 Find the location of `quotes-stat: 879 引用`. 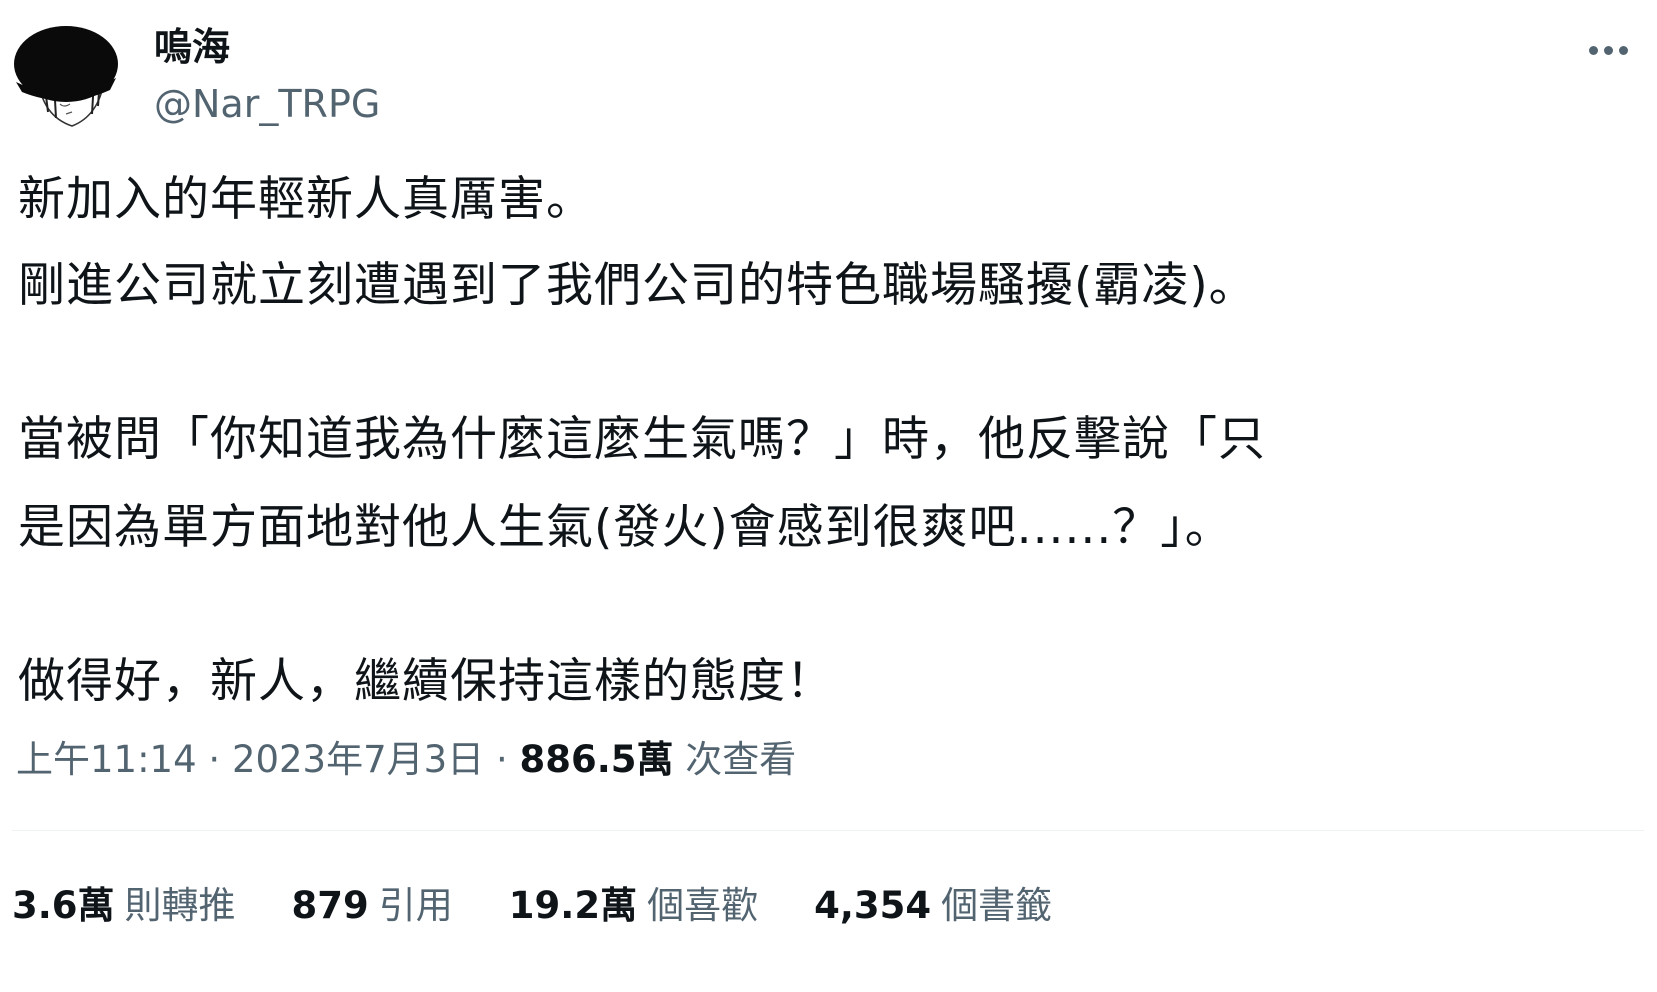

quotes-stat: 879 引用 is located at coordinates (372, 902).